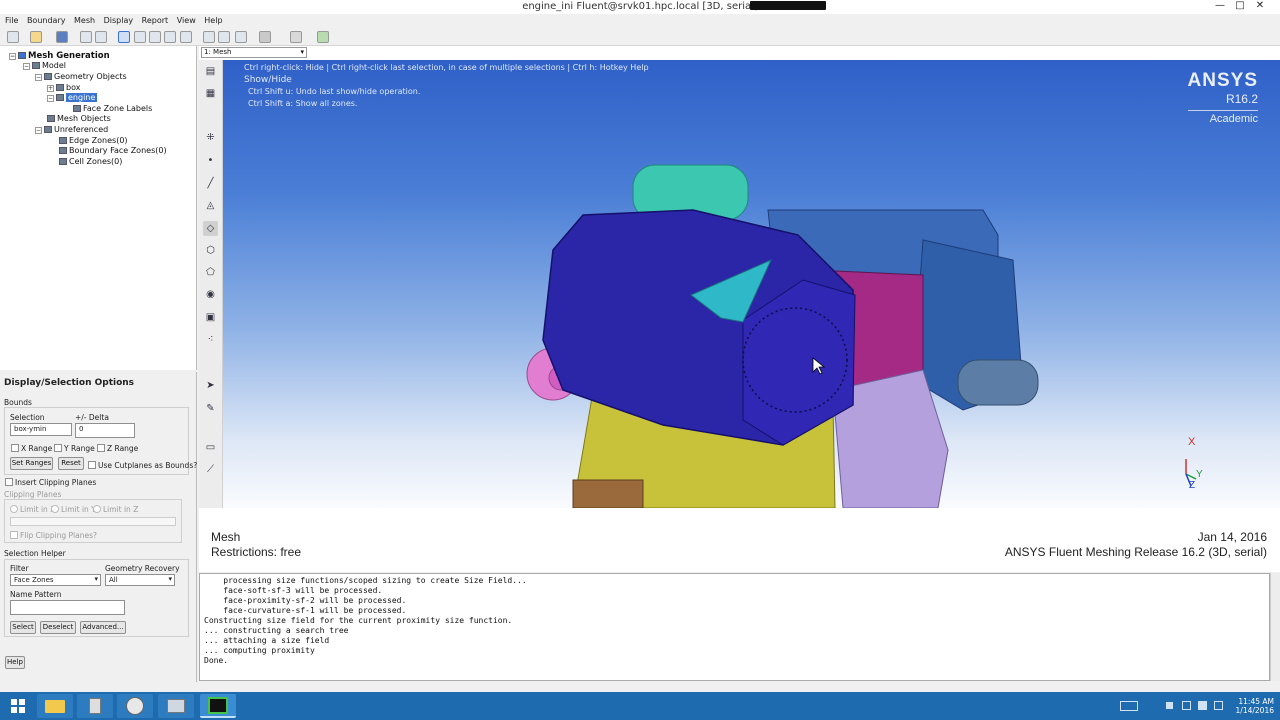 The image size is (1280, 720). I want to click on filter-icon: ⁜, so click(210, 137).